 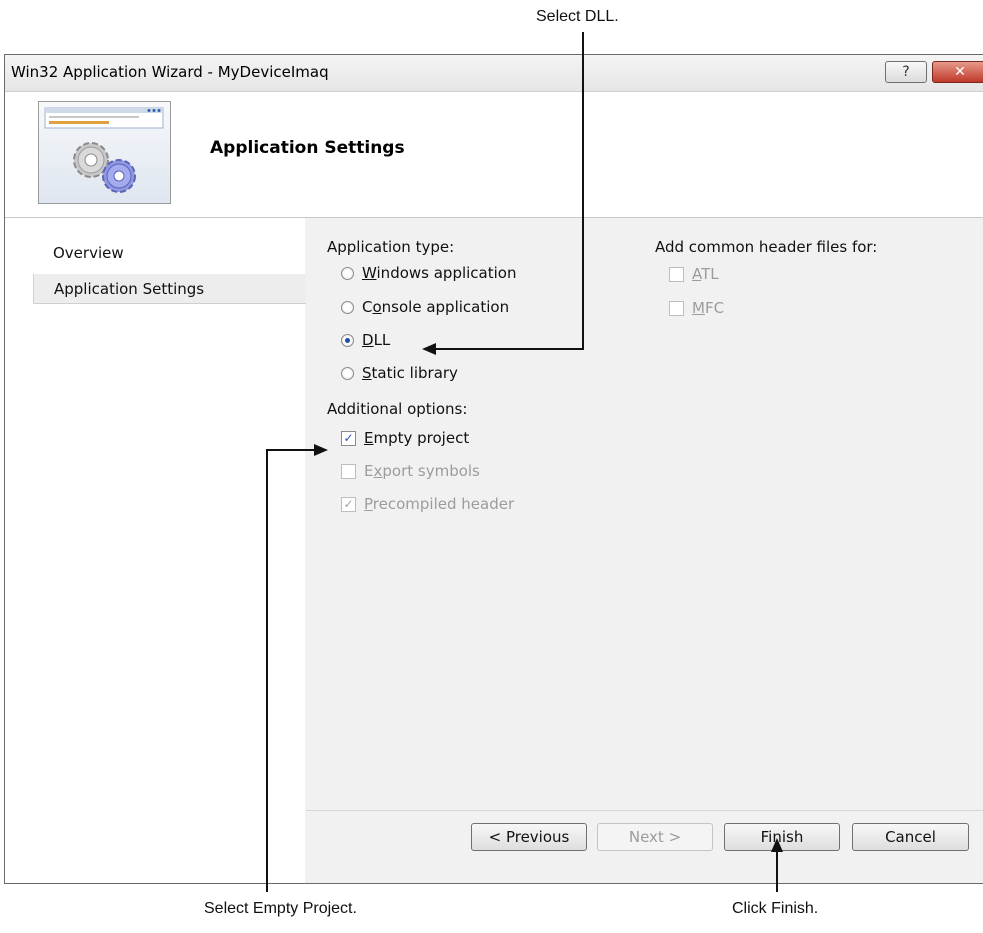 What do you see at coordinates (507, 191) in the screenshot?
I see `arrow-select-dll` at bounding box center [507, 191].